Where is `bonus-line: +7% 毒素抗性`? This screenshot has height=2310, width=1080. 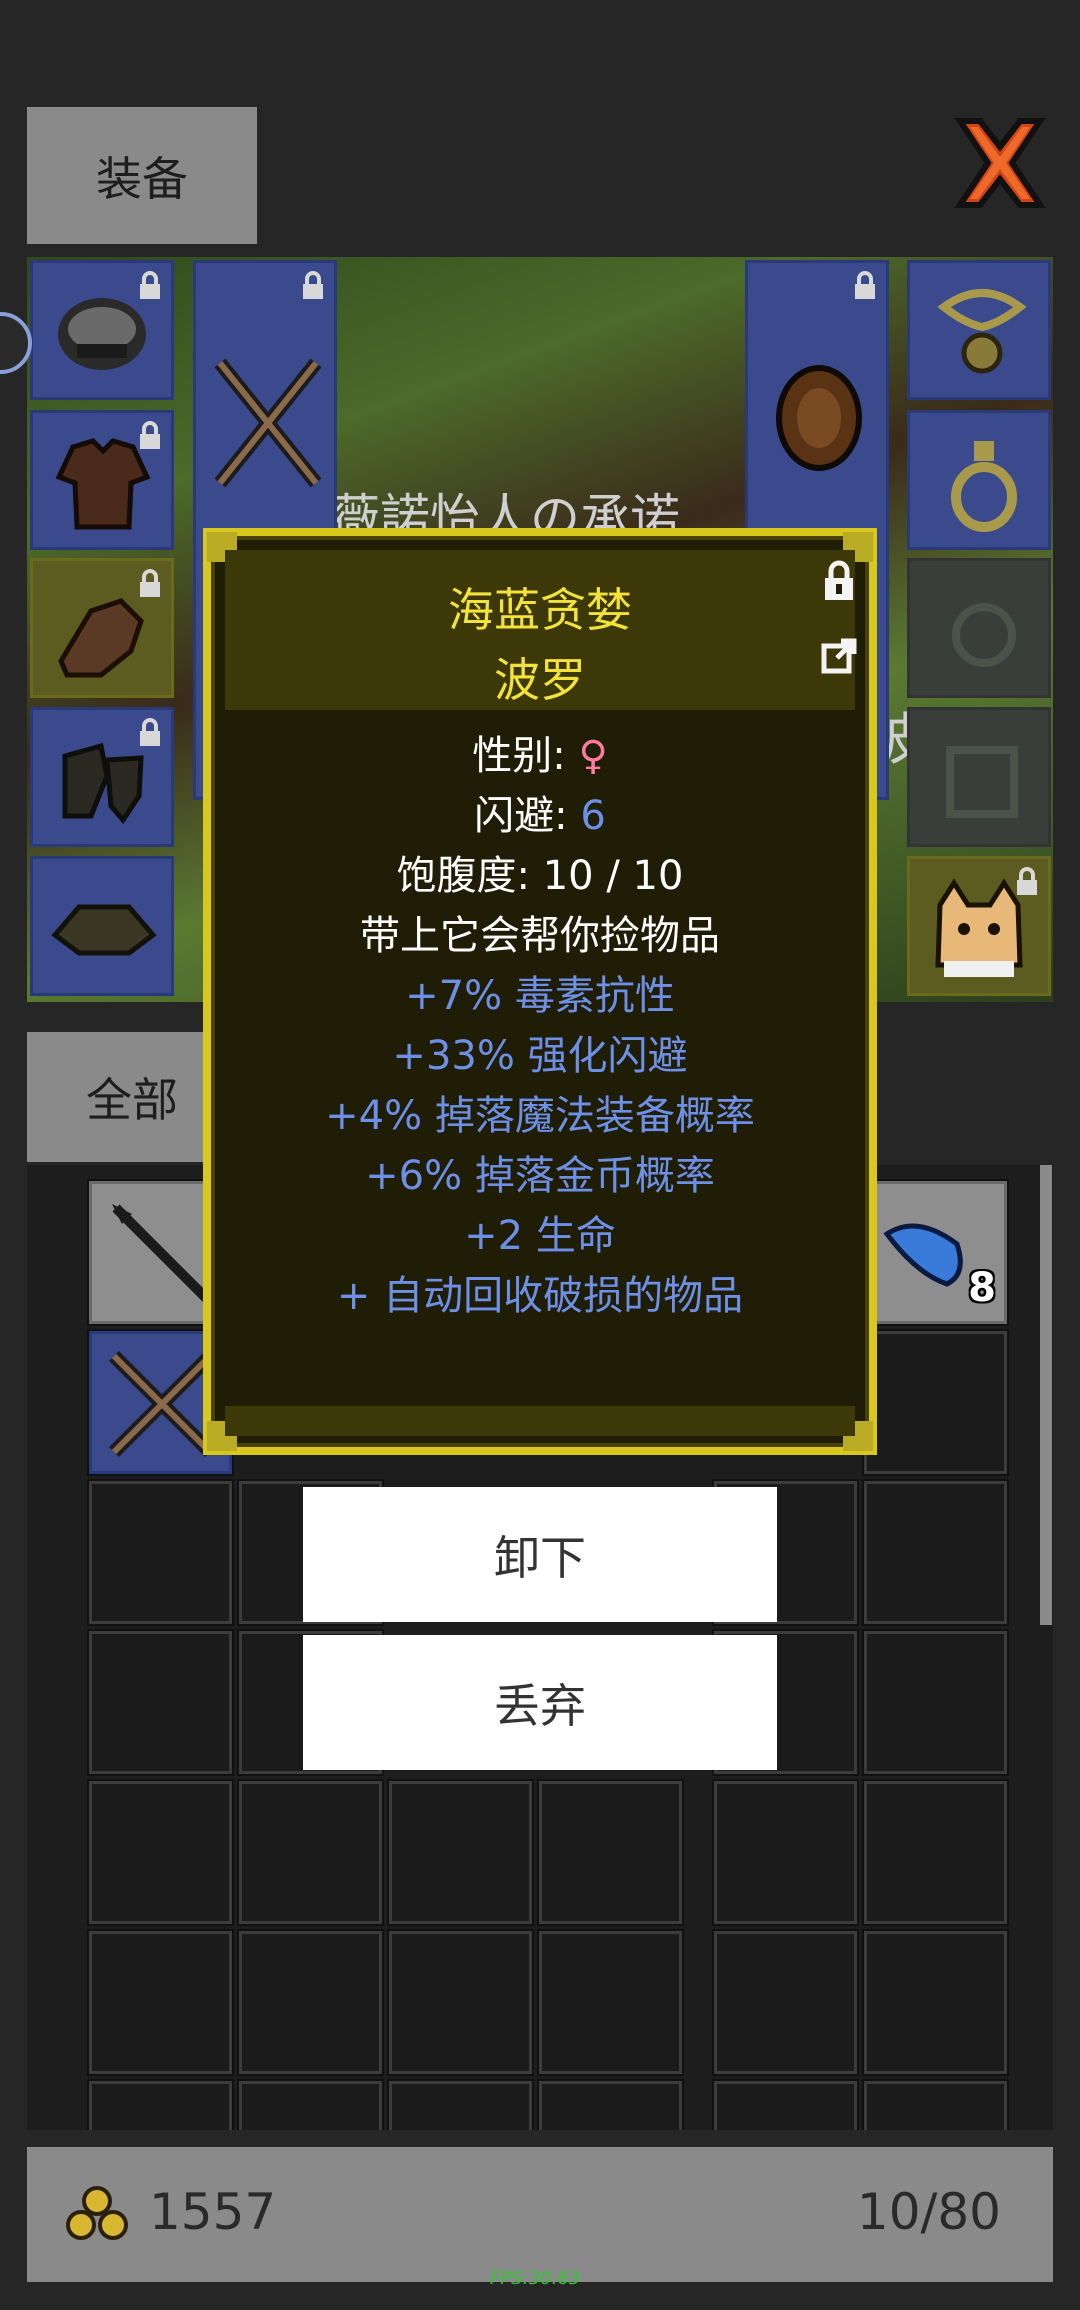 bonus-line: +7% 毒素抗性 is located at coordinates (540, 996).